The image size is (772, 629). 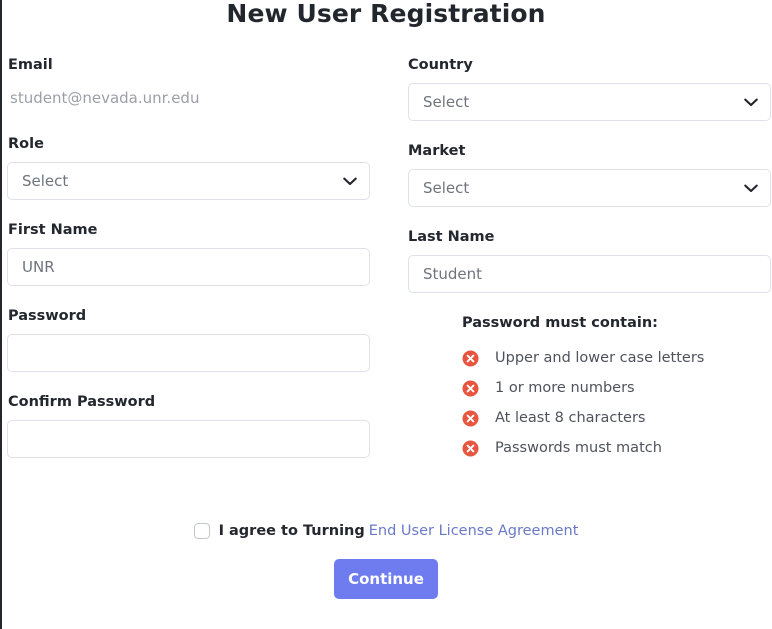 I want to click on role-select: Select, so click(x=188, y=181).